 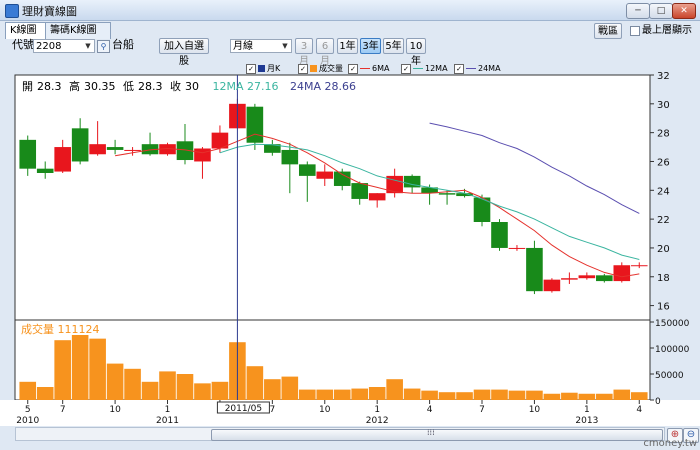 I want to click on cursor-date-label: 2011/05, so click(x=243, y=409).